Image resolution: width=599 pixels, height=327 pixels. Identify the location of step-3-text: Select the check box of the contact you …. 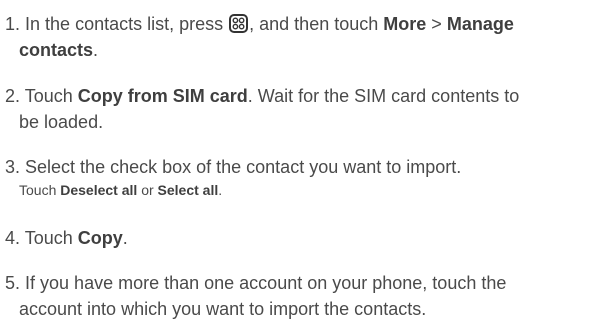
(243, 167).